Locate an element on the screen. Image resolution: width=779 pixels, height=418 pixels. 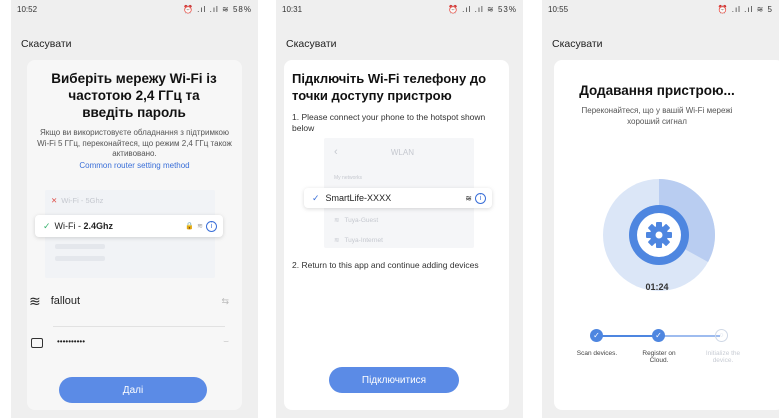
status-time: 10:52 is located at coordinates (27, 9).